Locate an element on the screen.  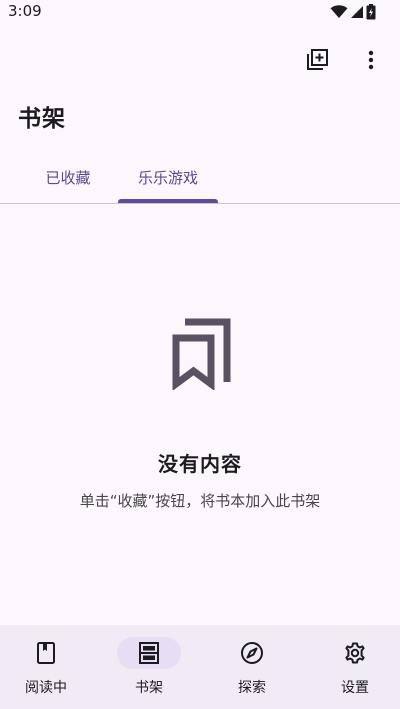
add-to-shelf-icon is located at coordinates (317, 59).